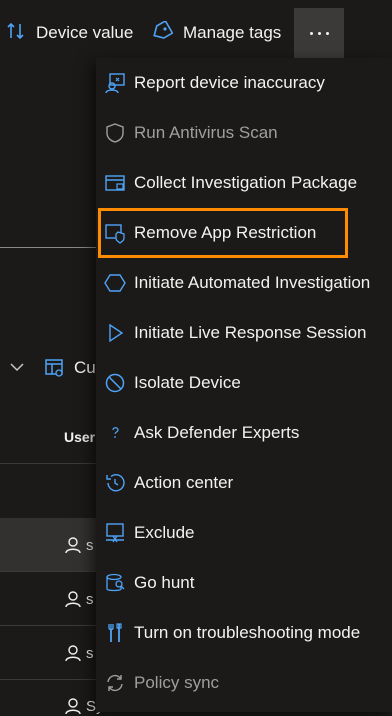  Describe the element at coordinates (252, 282) in the screenshot. I see `menu-item-label: Initiate Automated Investigation` at that location.